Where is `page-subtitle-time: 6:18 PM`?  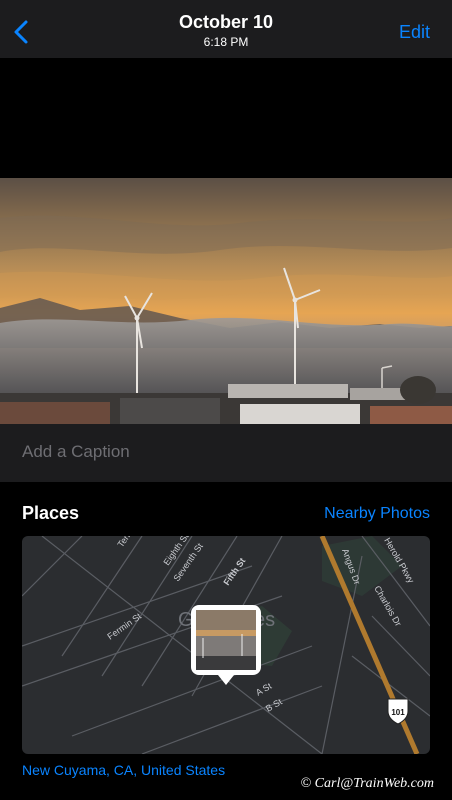
page-subtitle-time: 6:18 PM is located at coordinates (226, 42).